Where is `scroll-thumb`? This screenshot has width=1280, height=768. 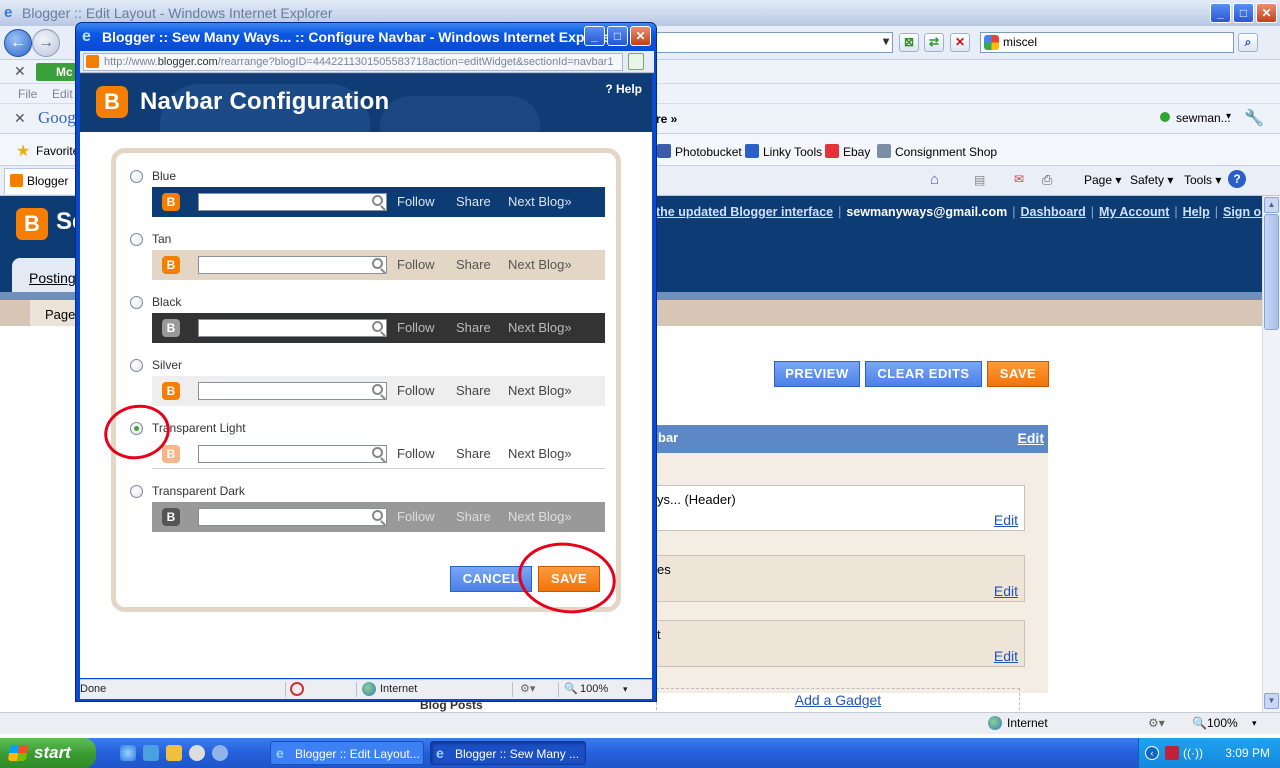 scroll-thumb is located at coordinates (1271, 272).